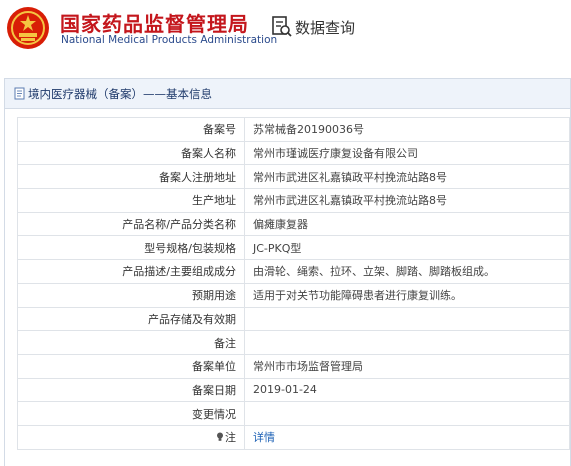 The width and height of the screenshot is (571, 466). What do you see at coordinates (282, 26) in the screenshot?
I see `search-doc-icon` at bounding box center [282, 26].